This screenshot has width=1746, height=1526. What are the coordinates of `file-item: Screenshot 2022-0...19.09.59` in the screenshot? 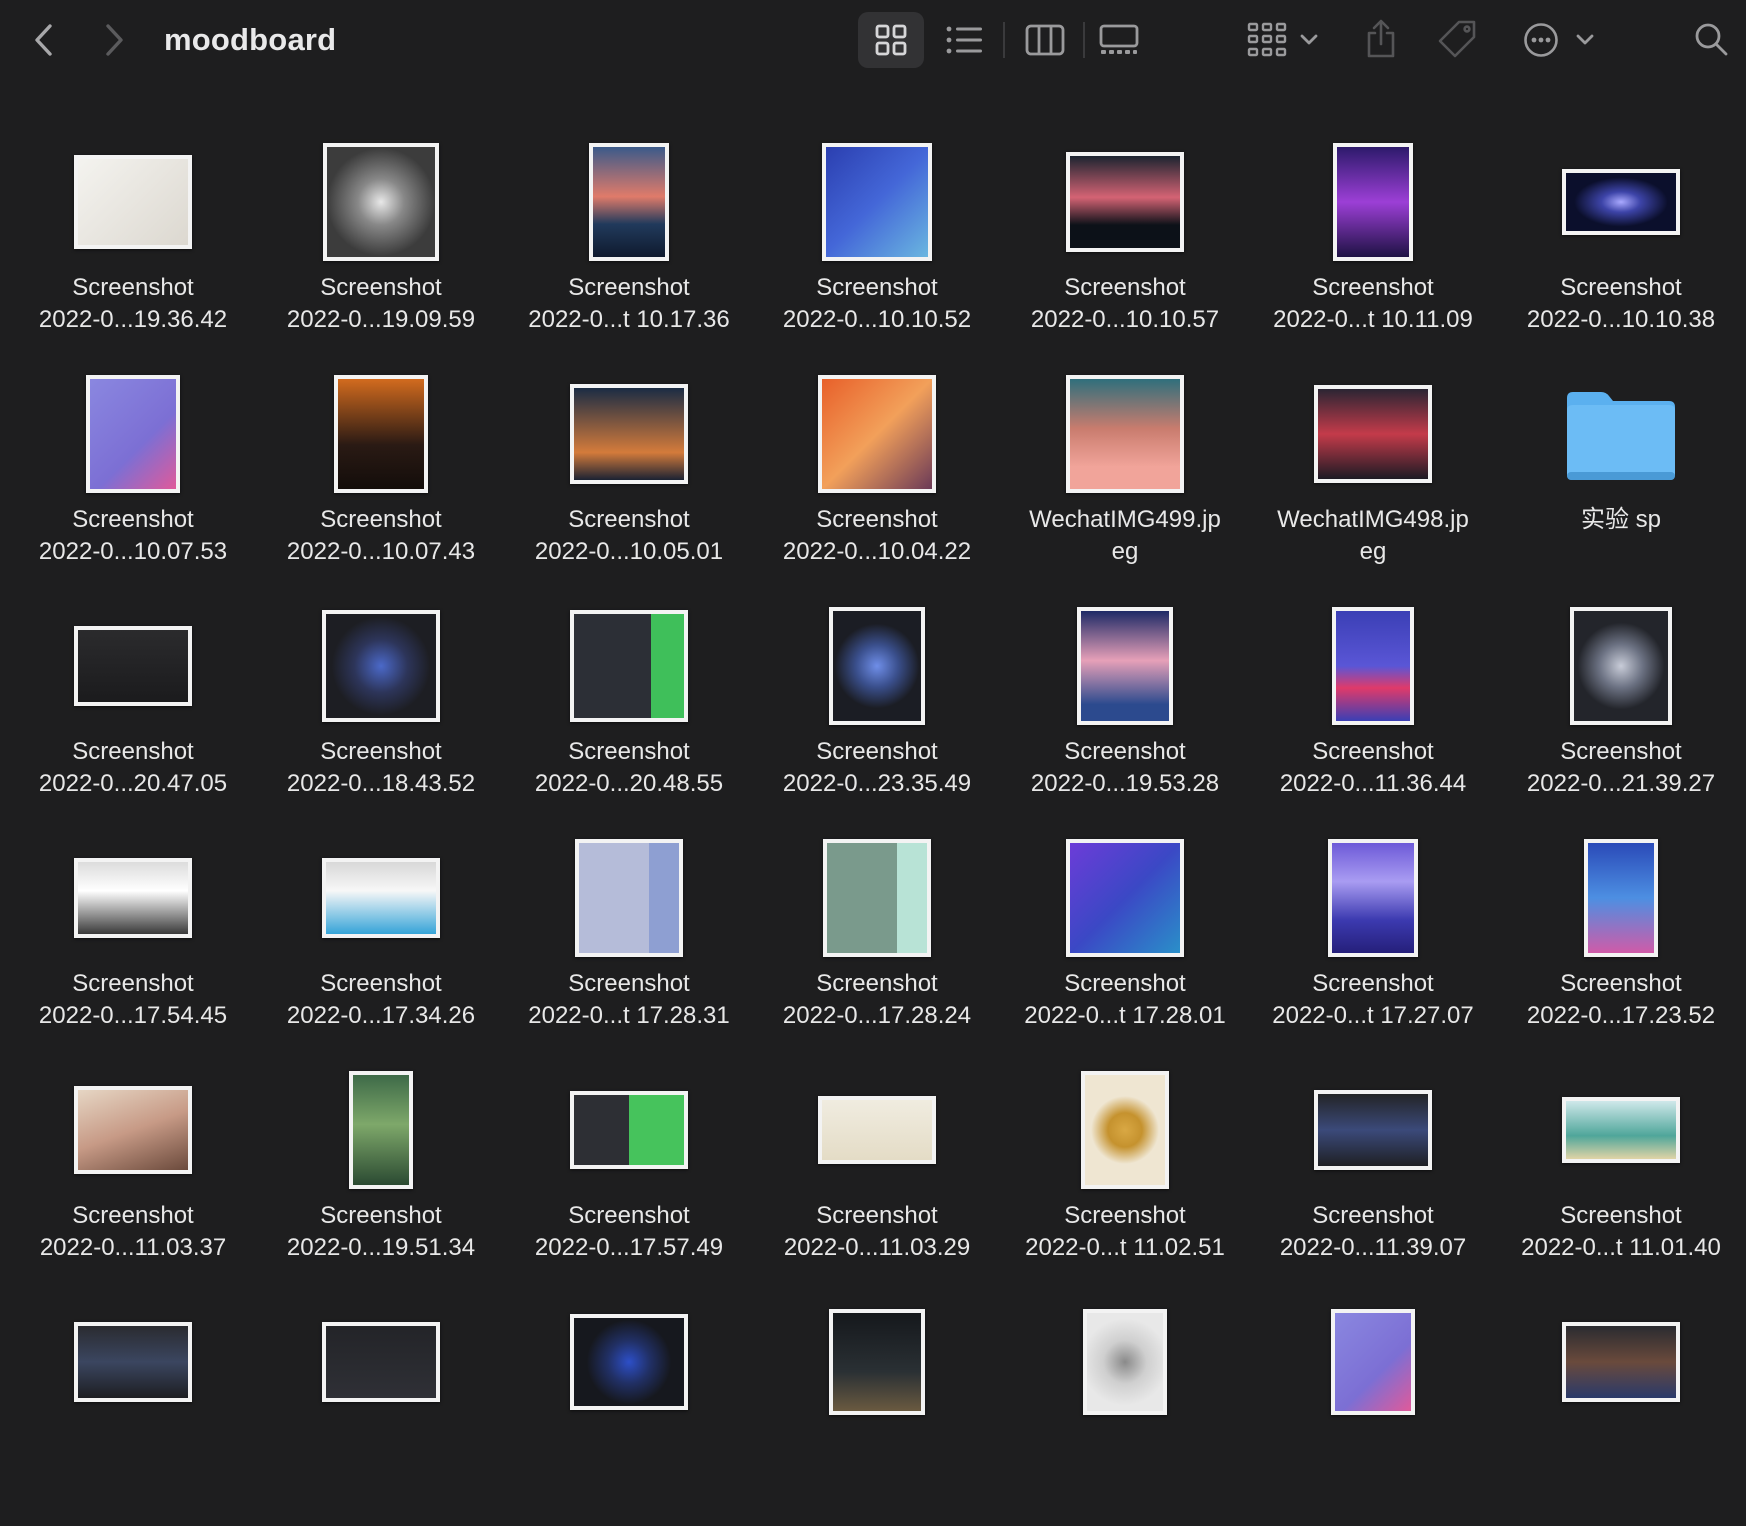 It's located at (381, 250).